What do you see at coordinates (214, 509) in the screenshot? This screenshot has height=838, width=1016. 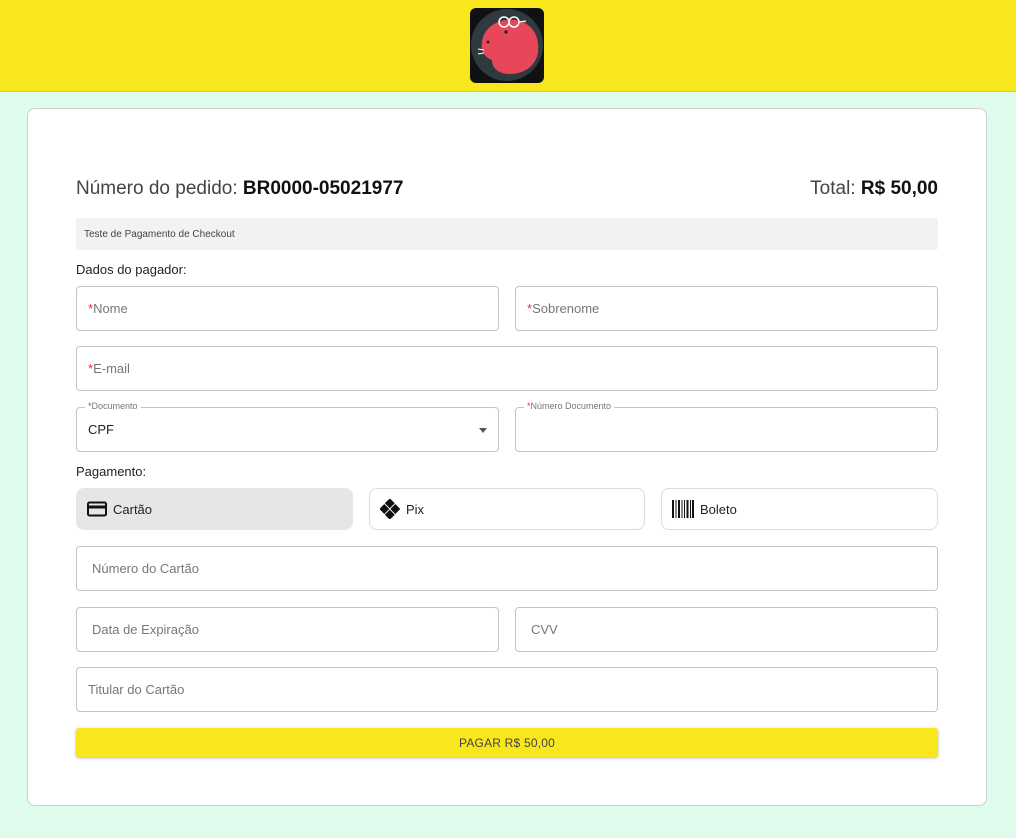 I see `payment-method-card: Cartão` at bounding box center [214, 509].